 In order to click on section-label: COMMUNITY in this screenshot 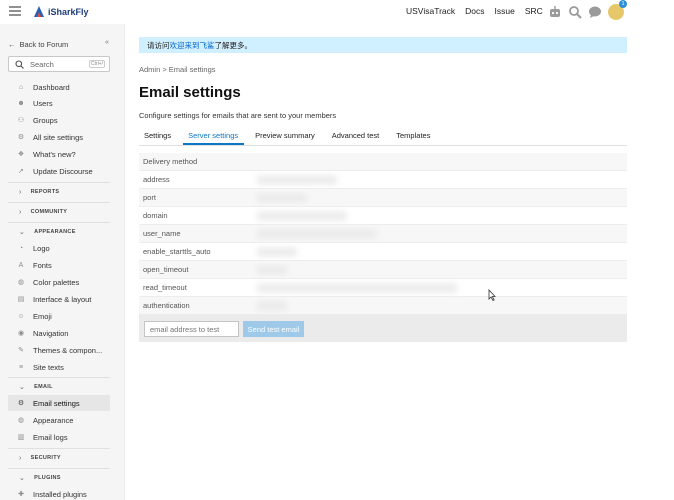, I will do `click(49, 212)`.